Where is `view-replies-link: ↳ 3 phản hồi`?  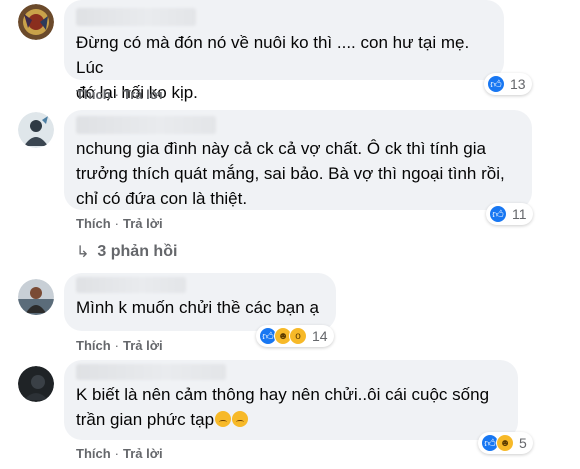 view-replies-link: ↳ 3 phản hồi is located at coordinates (126, 252).